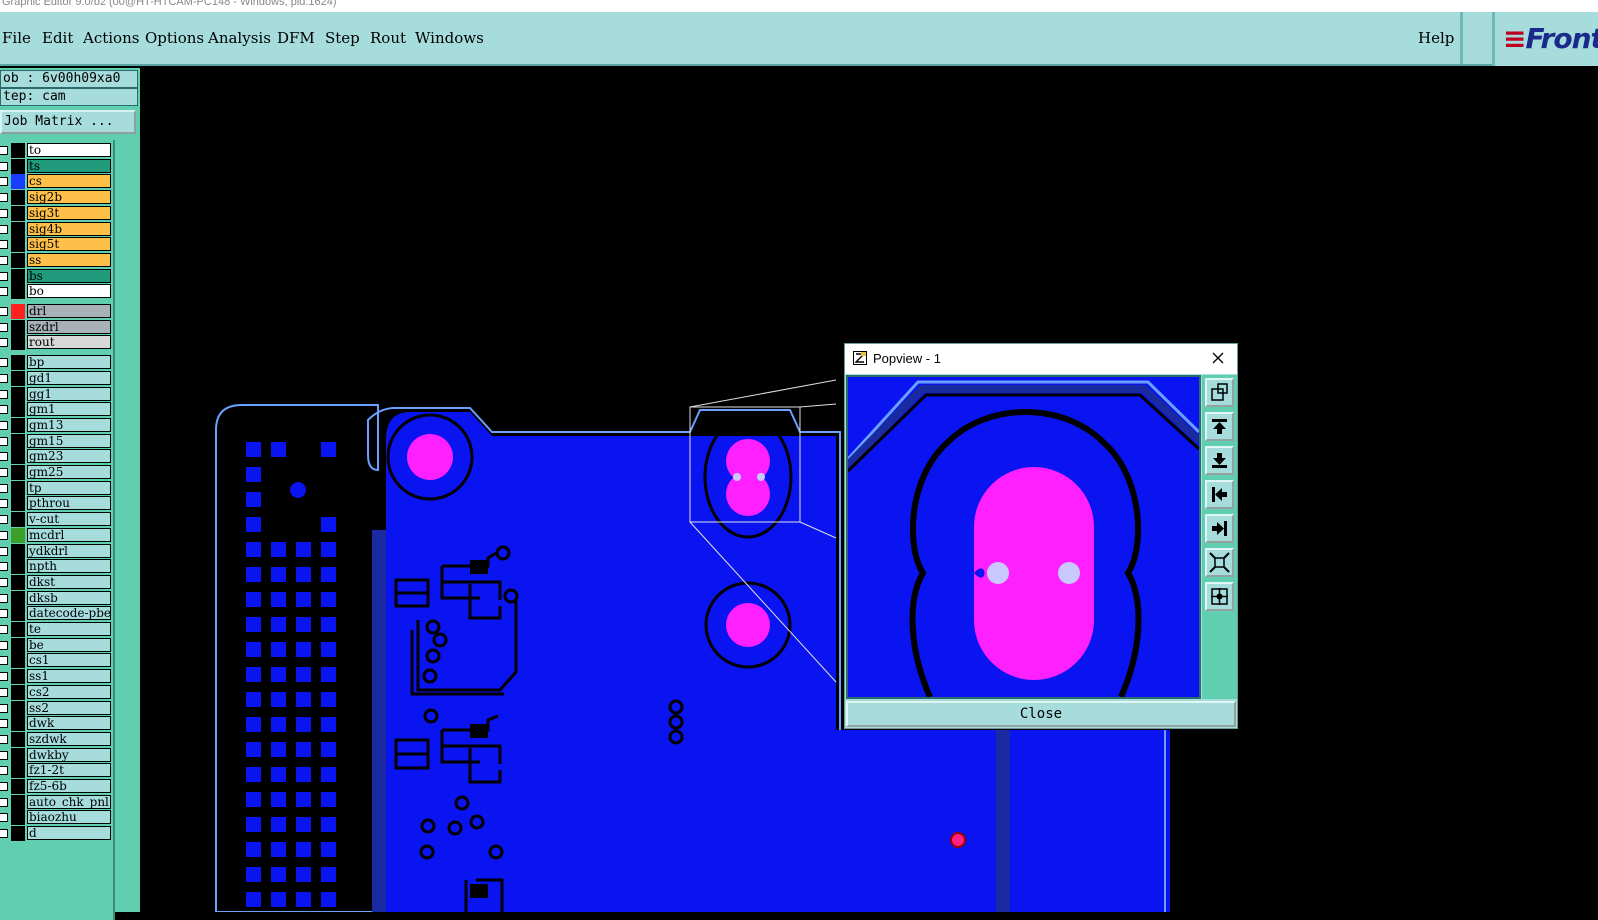 The image size is (1598, 920). Describe the element at coordinates (56, 182) in the screenshot. I see `layer-row-cs: cs` at that location.